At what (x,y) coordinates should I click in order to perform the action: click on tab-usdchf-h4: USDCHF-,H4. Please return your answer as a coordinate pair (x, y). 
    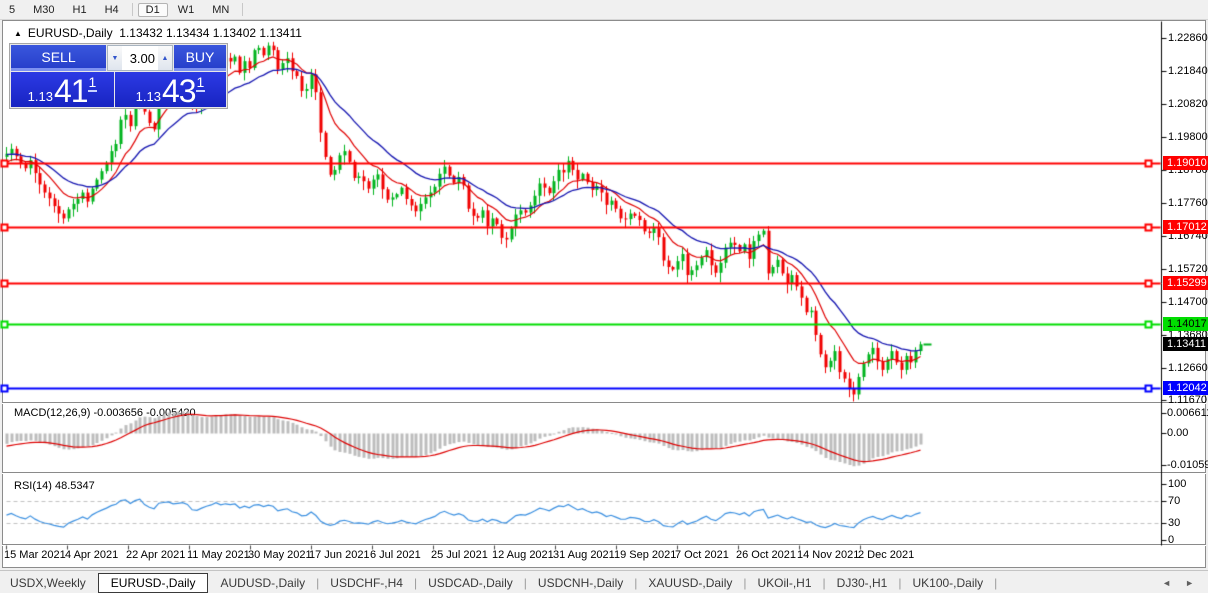
    Looking at the image, I should click on (366, 583).